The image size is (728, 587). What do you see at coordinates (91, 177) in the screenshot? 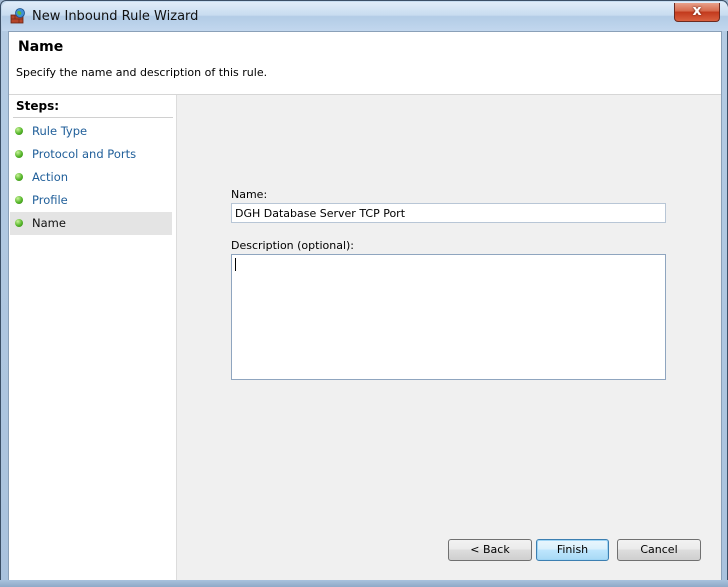
I see `step-action: Action` at bounding box center [91, 177].